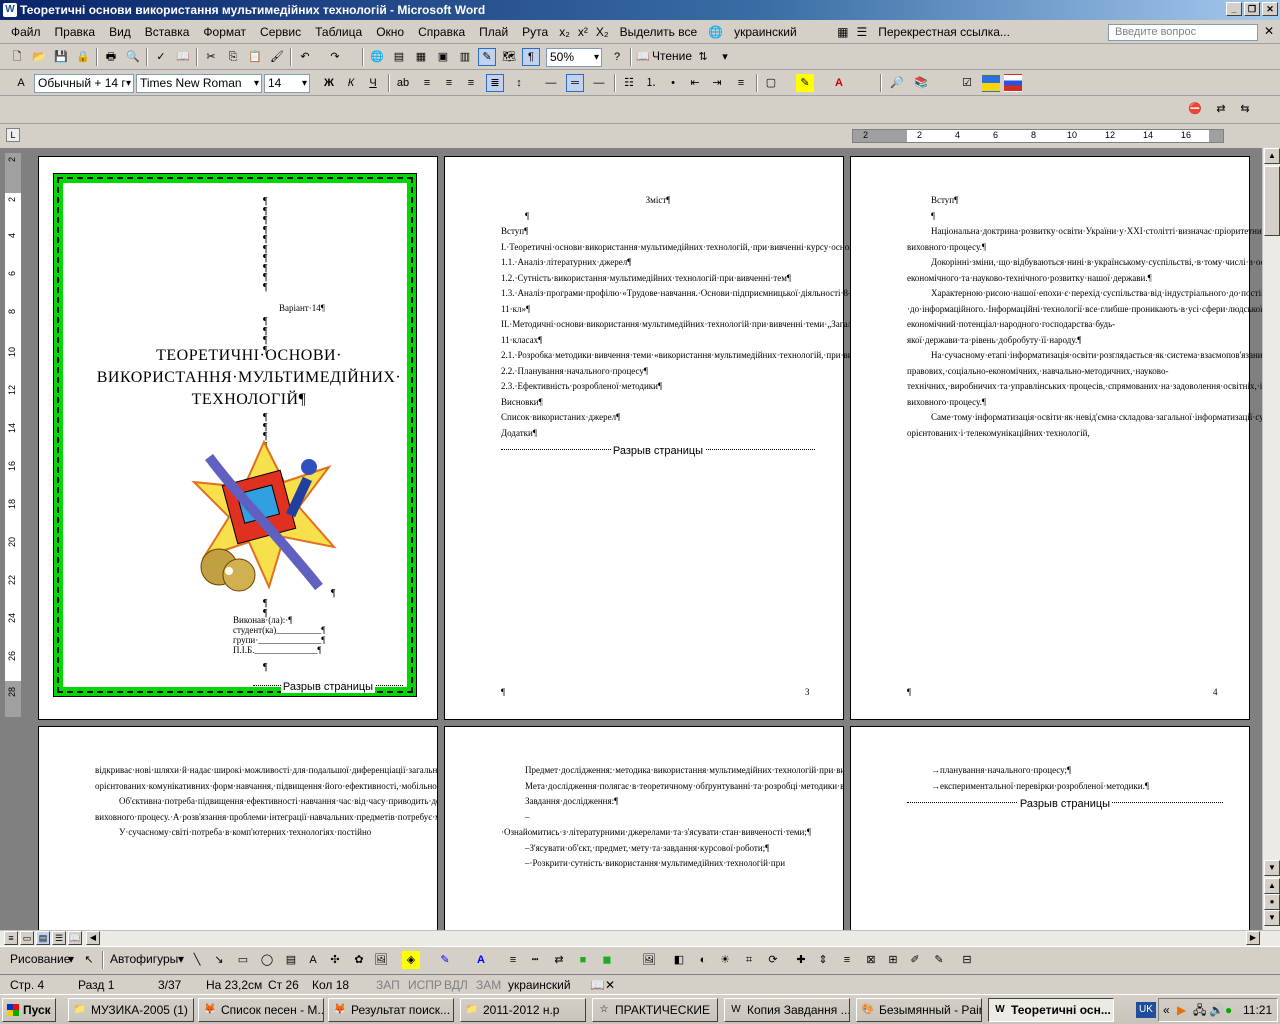 The image size is (1280, 1024). Describe the element at coordinates (1221, 109) in the screenshot. I see `translate-icon: ⇄` at that location.